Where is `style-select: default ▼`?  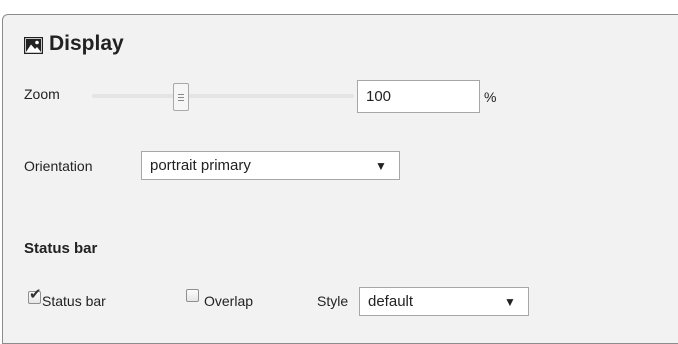
style-select: default ▼ is located at coordinates (444, 301).